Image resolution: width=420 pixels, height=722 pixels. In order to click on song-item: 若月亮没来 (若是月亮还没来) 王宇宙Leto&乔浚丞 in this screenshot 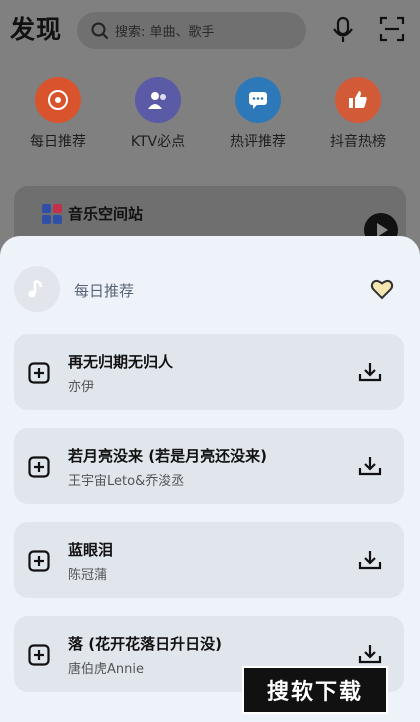, I will do `click(209, 466)`.